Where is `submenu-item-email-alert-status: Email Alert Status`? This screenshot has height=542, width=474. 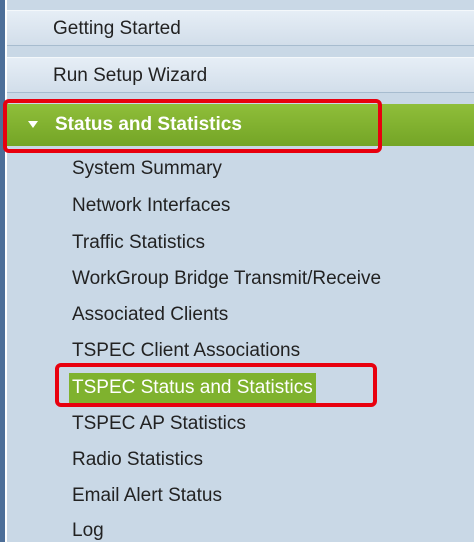 submenu-item-email-alert-status: Email Alert Status is located at coordinates (147, 495).